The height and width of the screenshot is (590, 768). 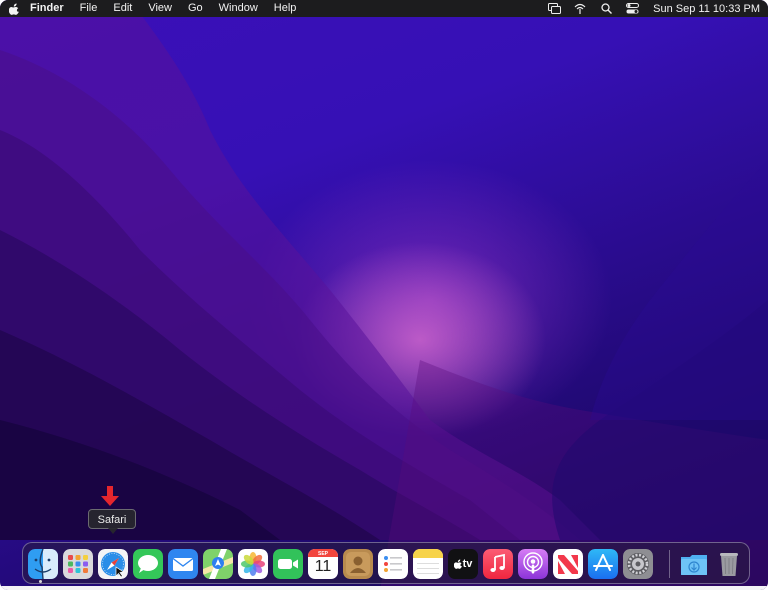 I want to click on wifi-icon, so click(x=580, y=8).